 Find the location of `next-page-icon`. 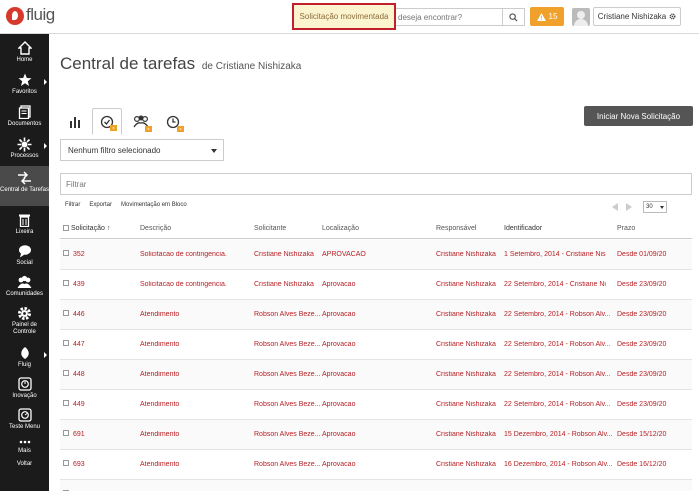

next-page-icon is located at coordinates (629, 207).